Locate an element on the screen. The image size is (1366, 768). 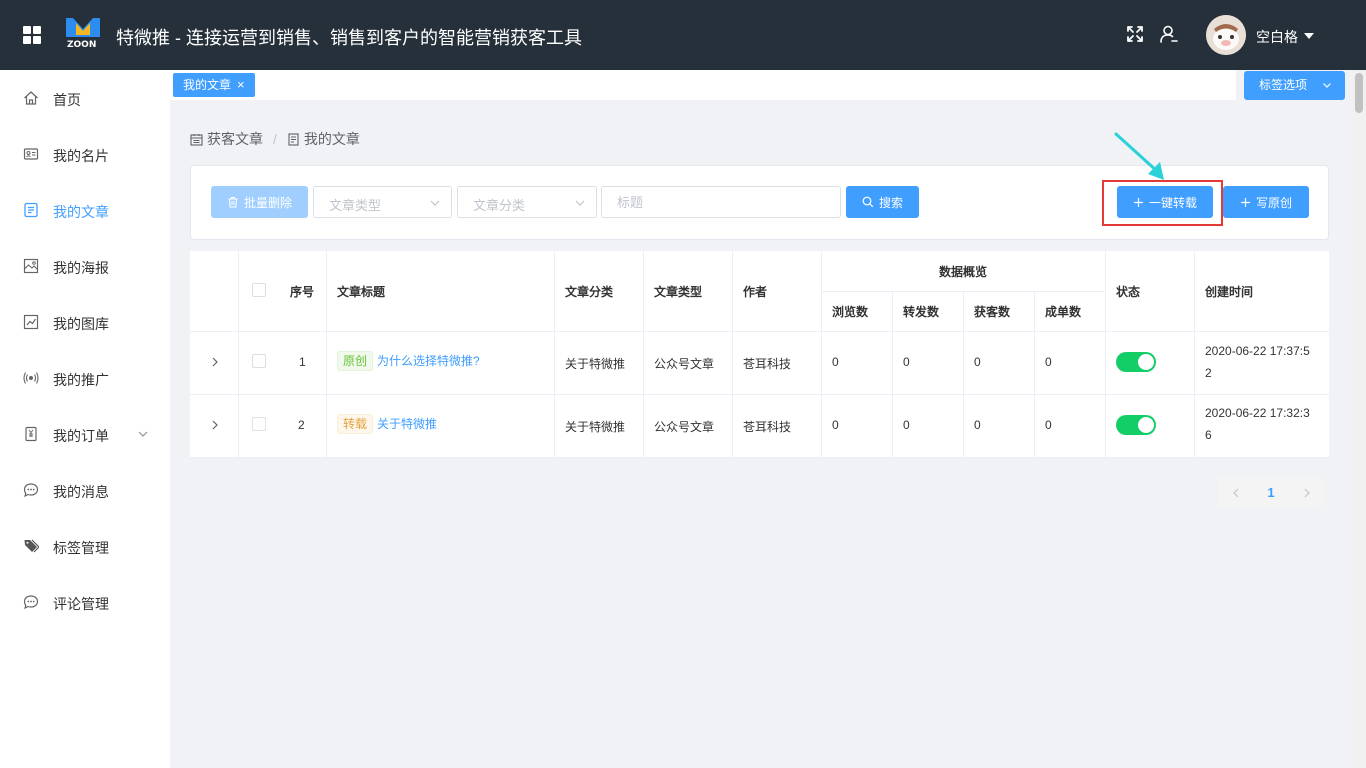
sidebar-item-tags: 标签管理 is located at coordinates (85, 546).